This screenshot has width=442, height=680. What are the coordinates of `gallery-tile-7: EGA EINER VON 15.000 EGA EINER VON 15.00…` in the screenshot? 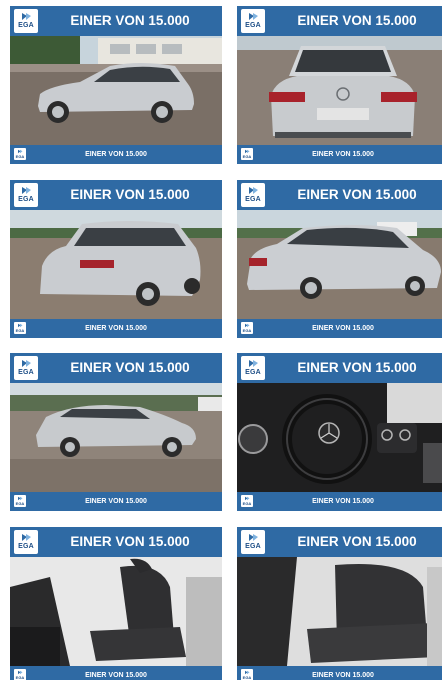 It's located at (116, 603).